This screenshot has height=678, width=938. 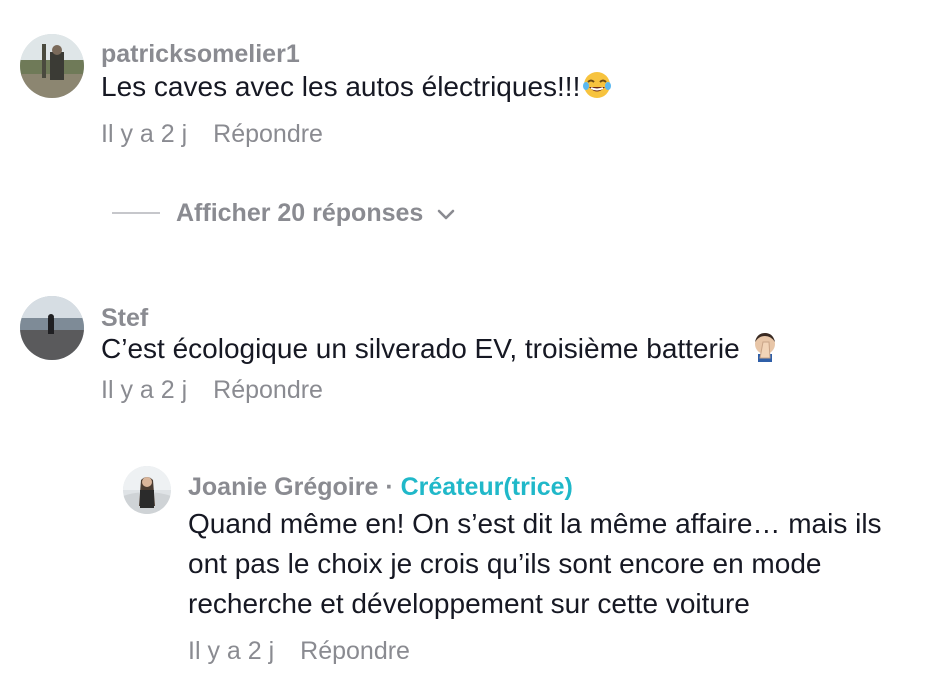 I want to click on facepalm-emoji-icon, so click(x=765, y=351).